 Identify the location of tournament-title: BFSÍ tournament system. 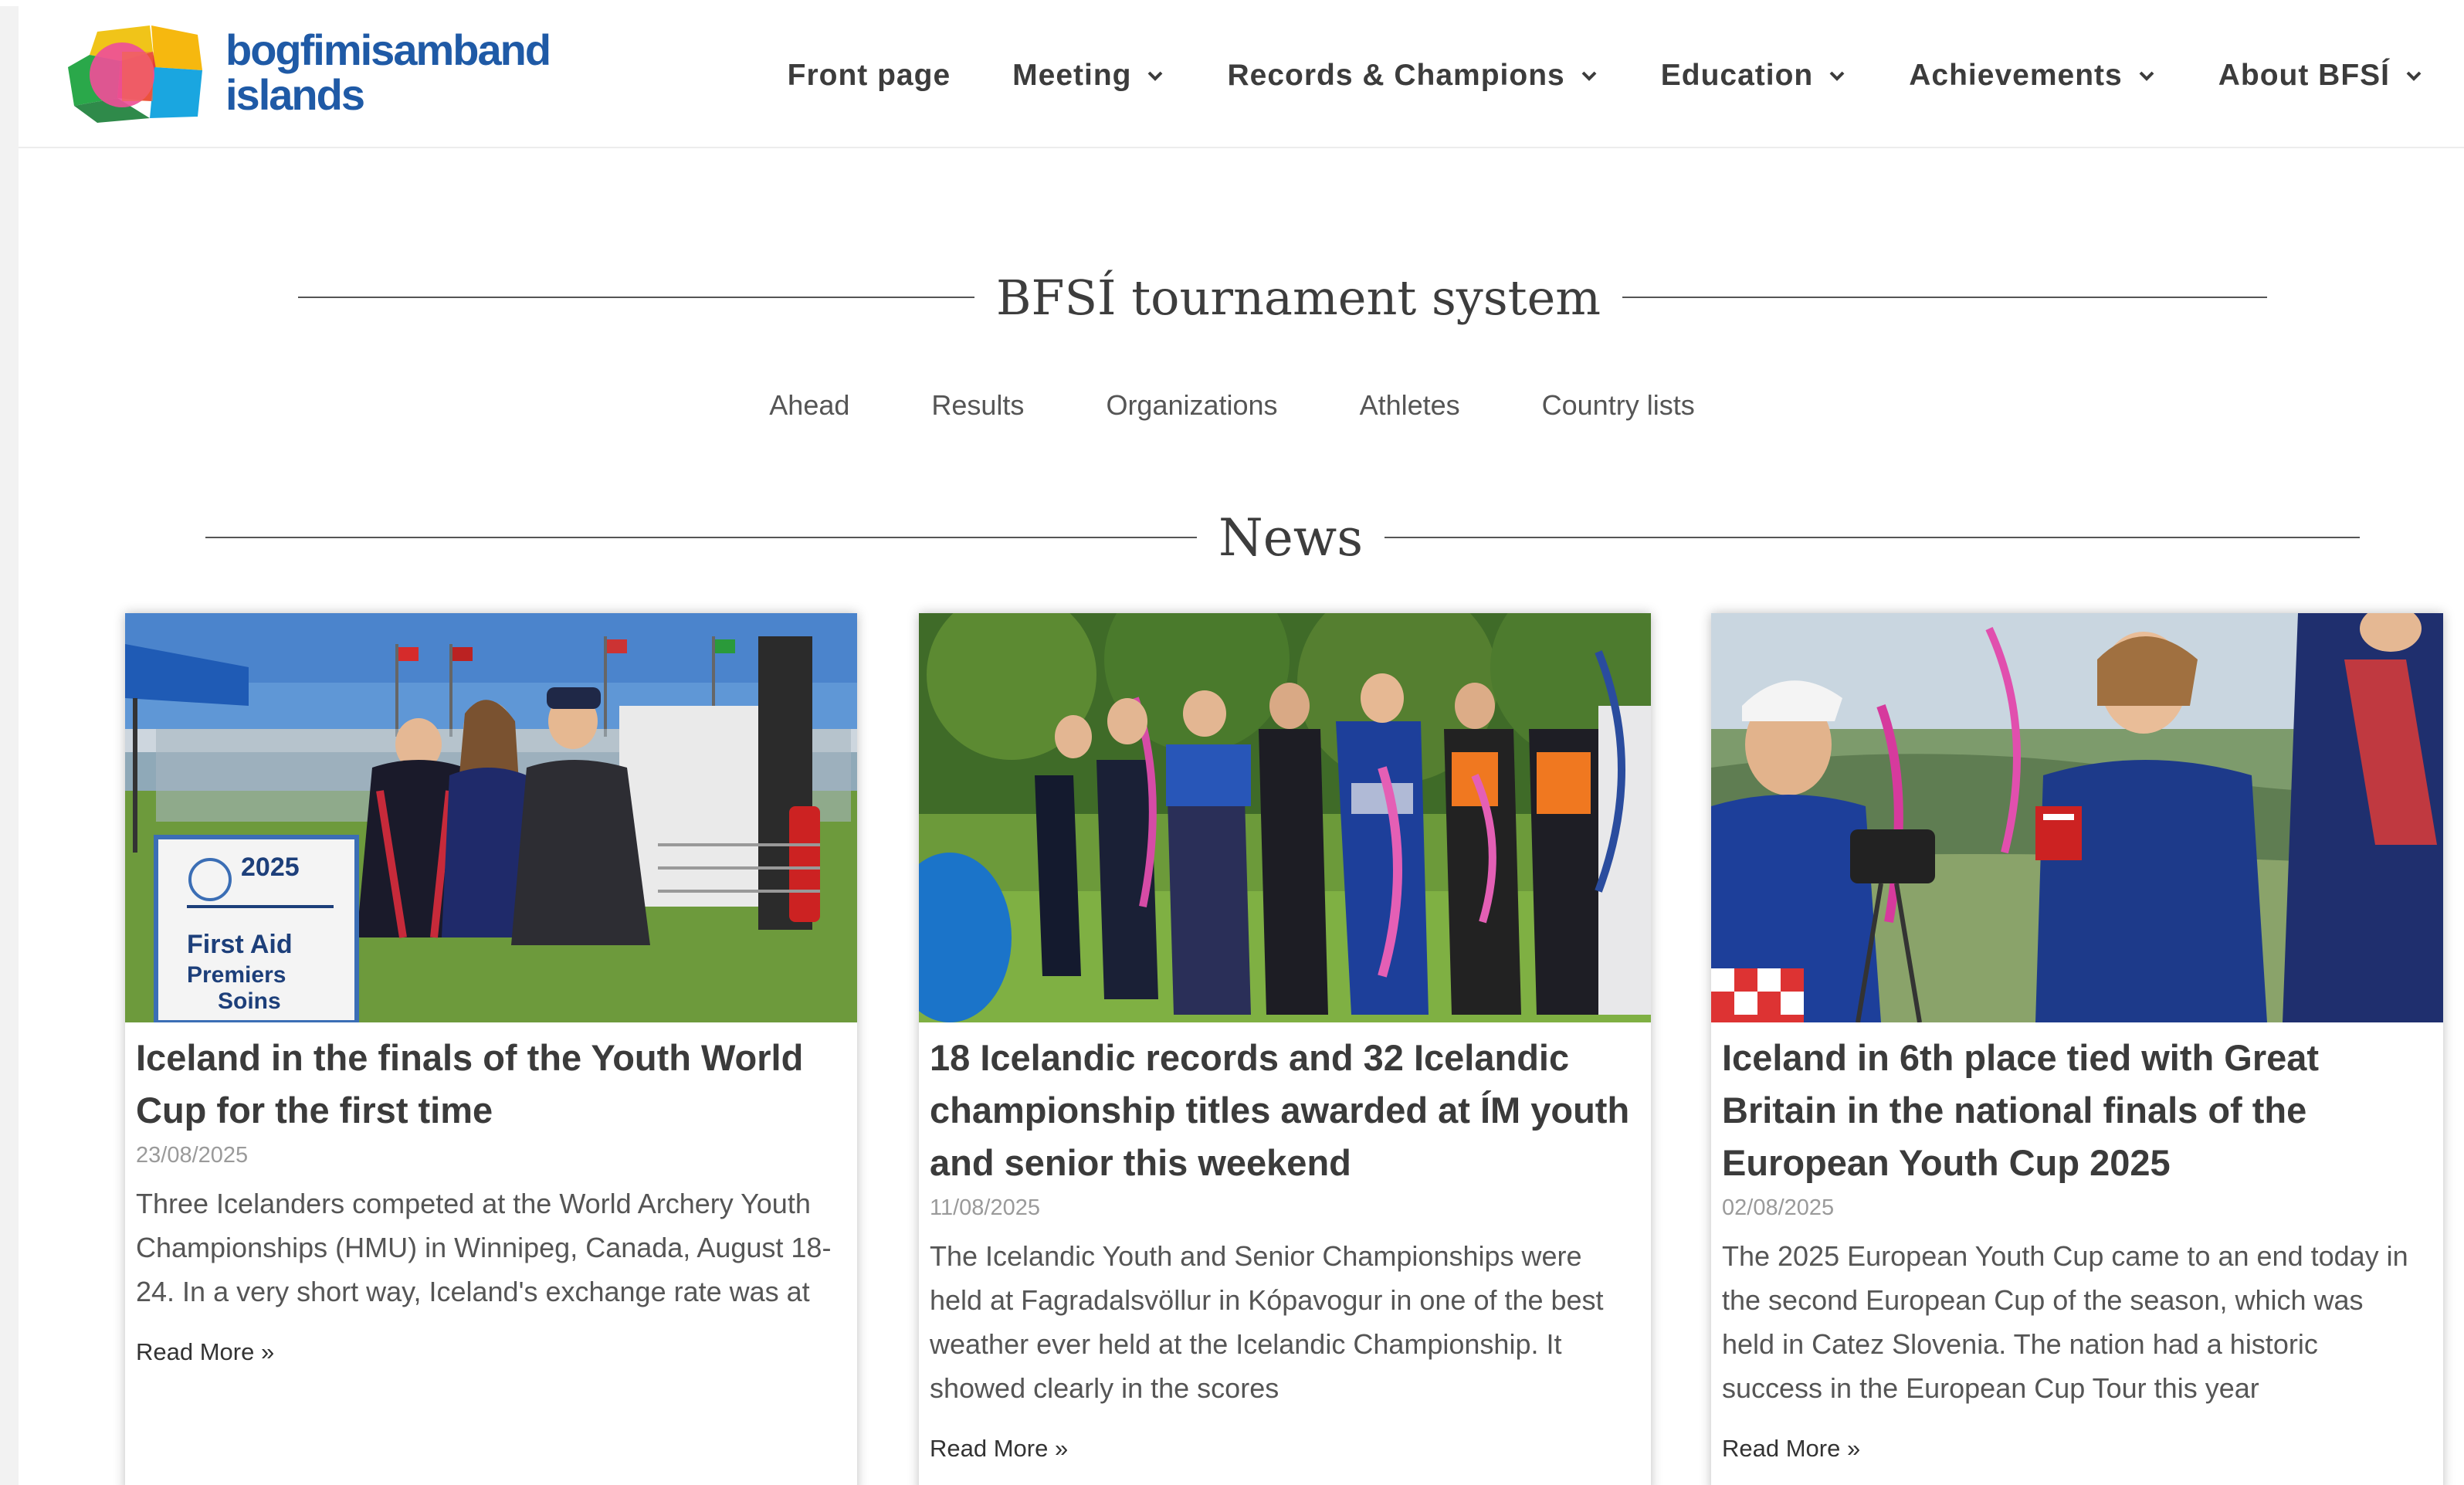
(1298, 297).